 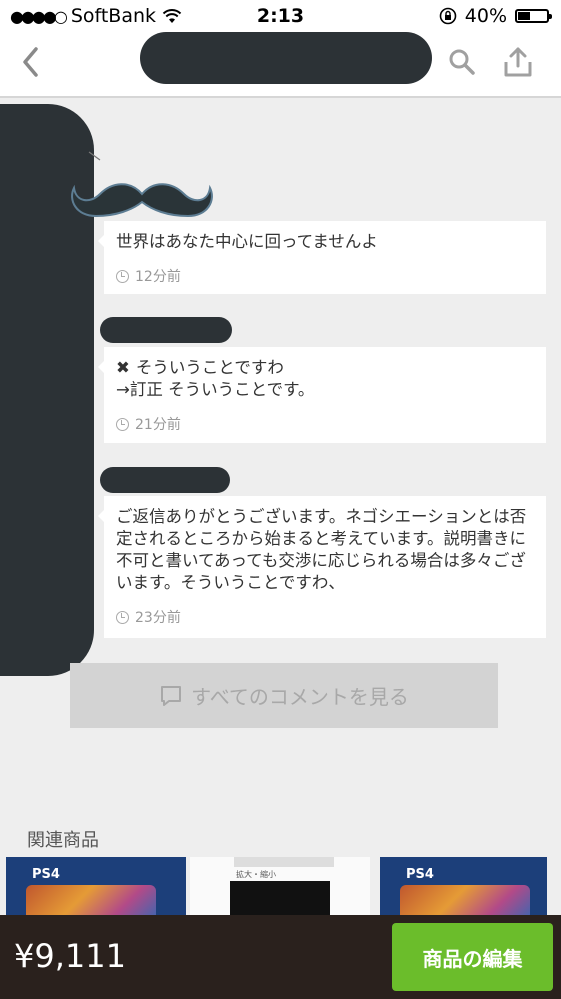 I want to click on comment-timestamp: 23分前, so click(x=325, y=617).